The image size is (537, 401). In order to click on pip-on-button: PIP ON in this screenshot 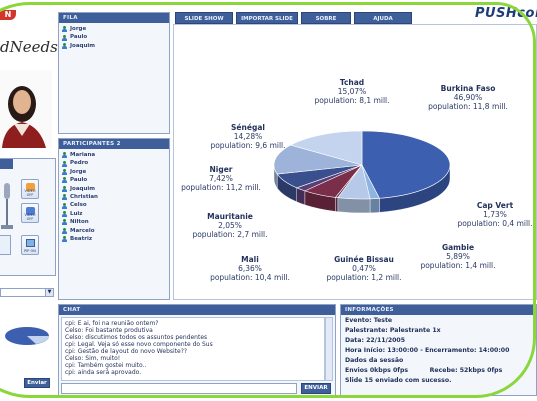, I will do `click(30, 245)`.